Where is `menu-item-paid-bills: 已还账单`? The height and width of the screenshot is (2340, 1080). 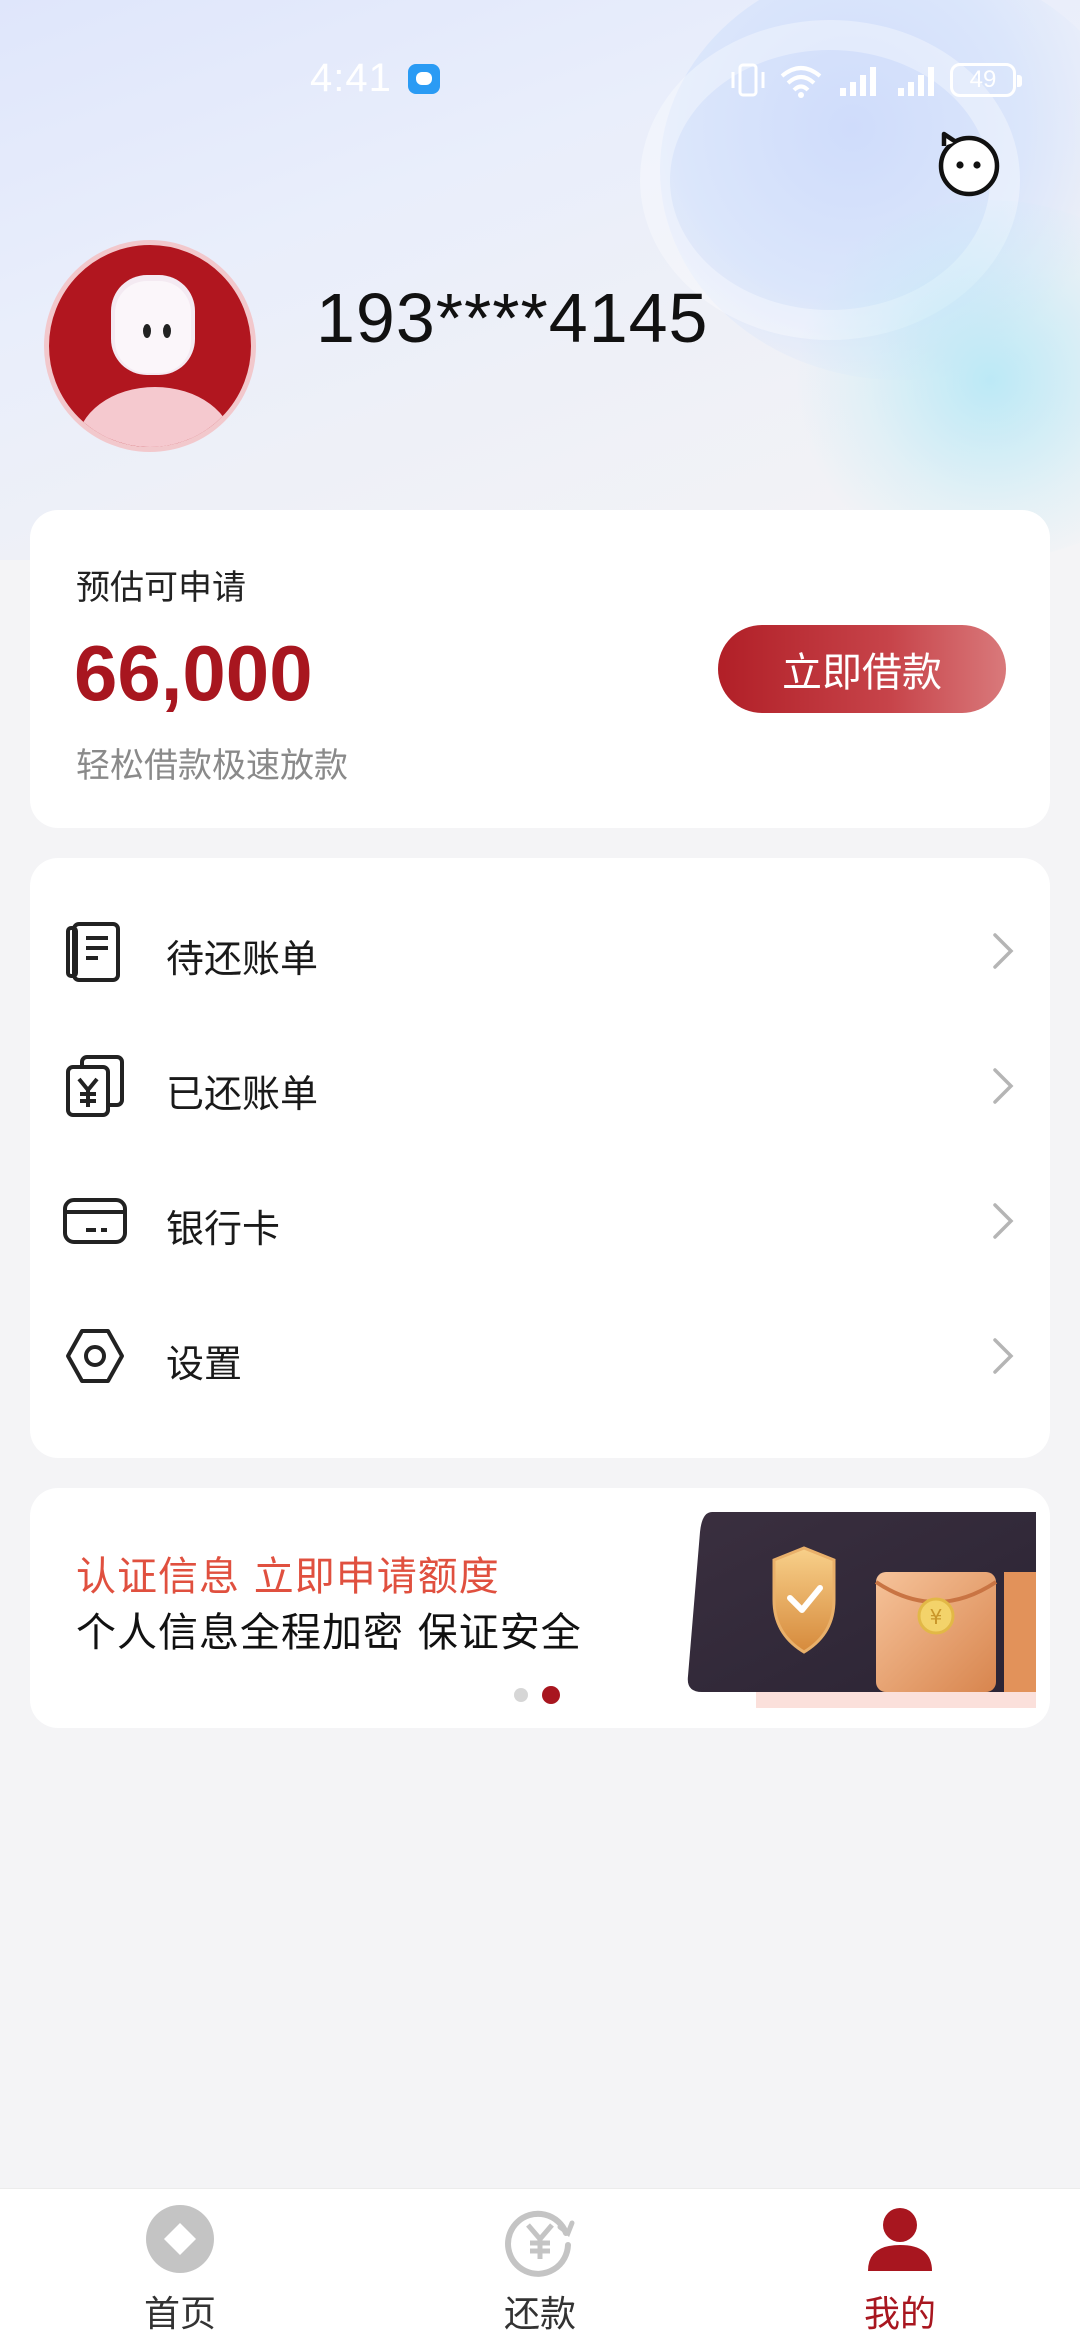
menu-item-paid-bills: 已还账单 is located at coordinates (540, 1086).